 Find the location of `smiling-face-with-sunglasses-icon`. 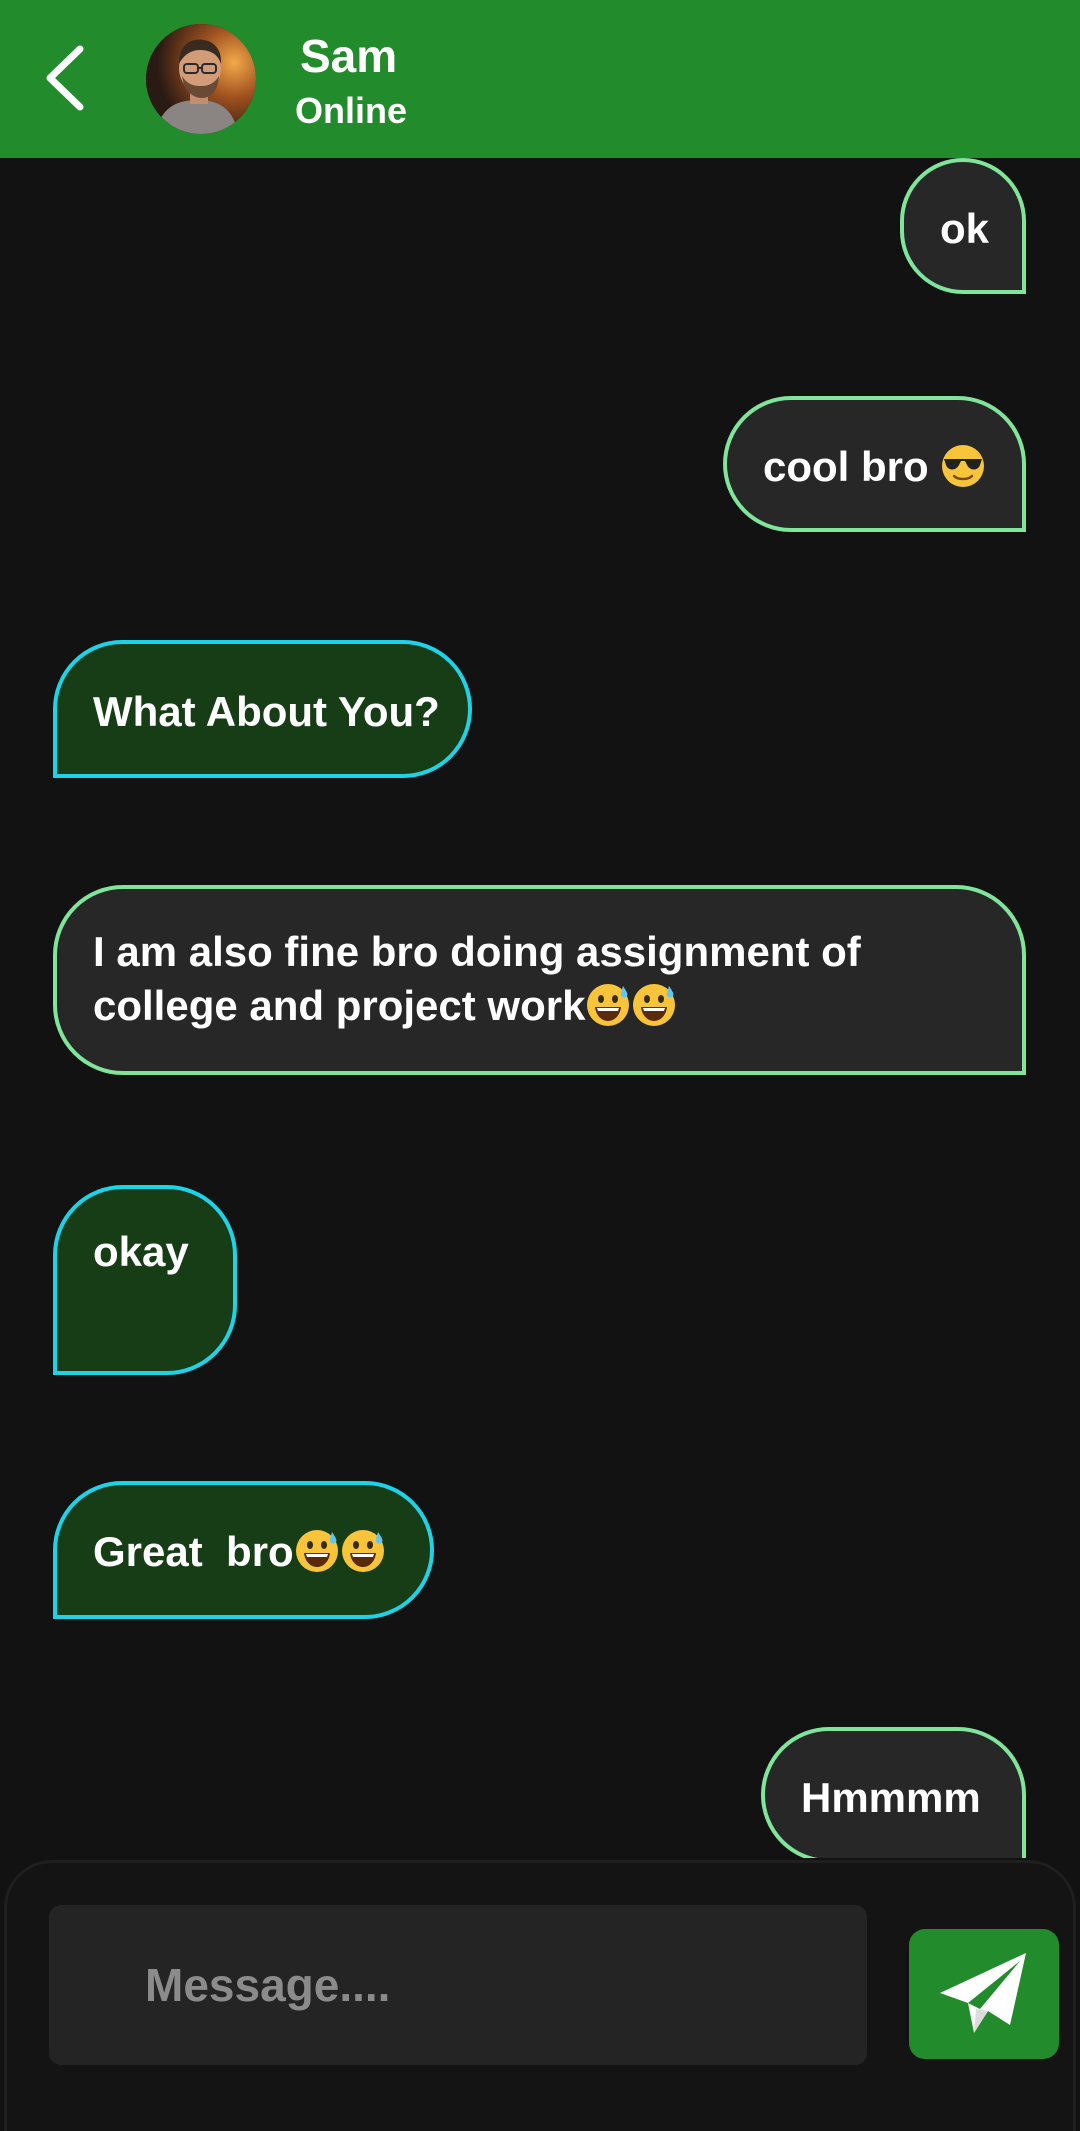

smiling-face-with-sunglasses-icon is located at coordinates (963, 466).